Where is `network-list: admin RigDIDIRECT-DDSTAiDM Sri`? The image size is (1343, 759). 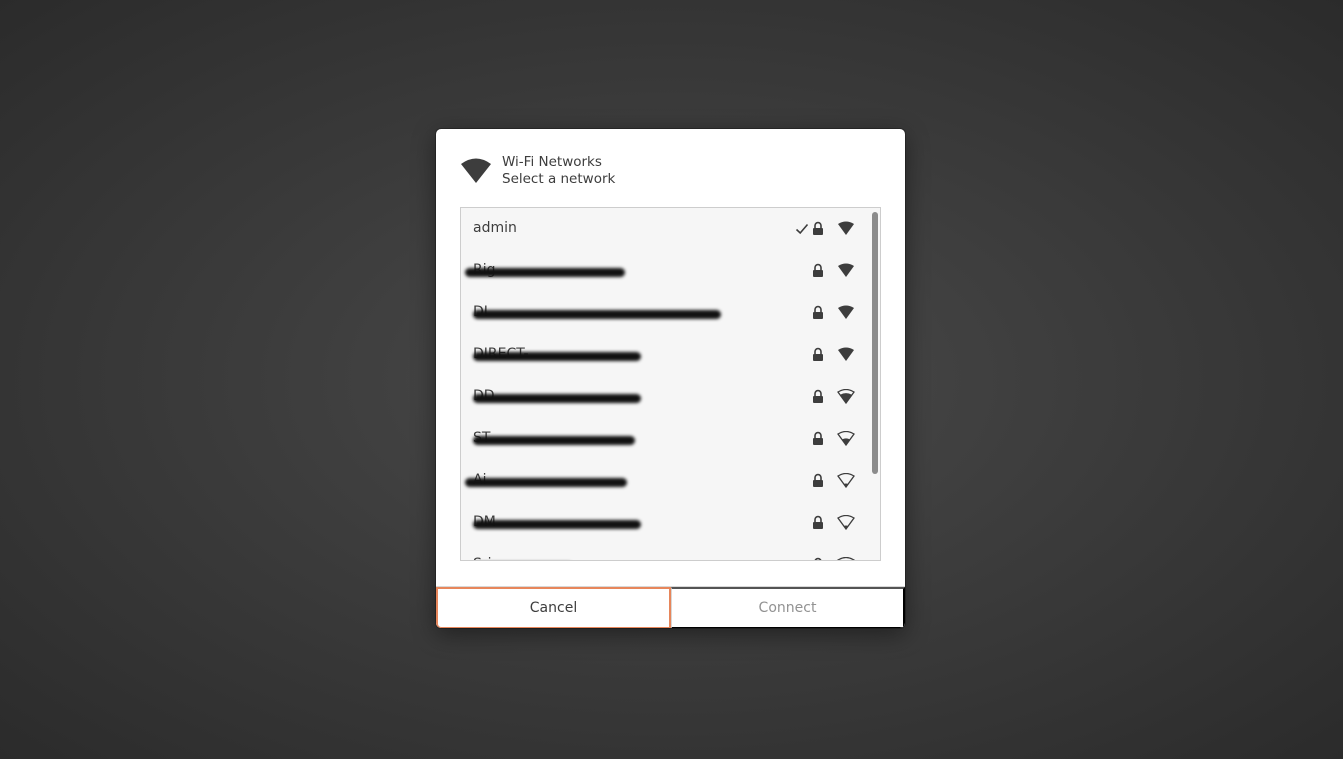 network-list: admin RigDIDIRECT-DDSTAiDM Sri is located at coordinates (670, 384).